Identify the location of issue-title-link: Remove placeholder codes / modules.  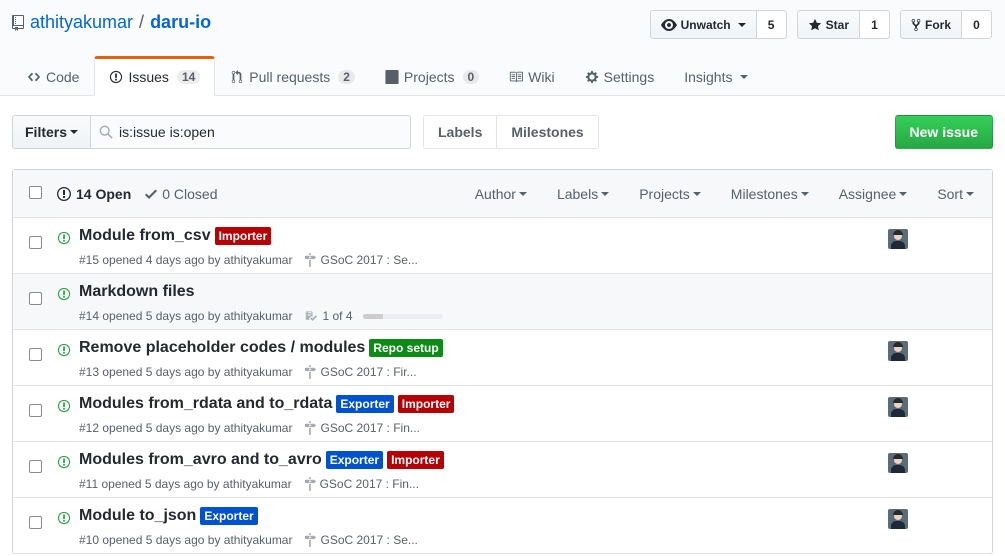
(222, 348).